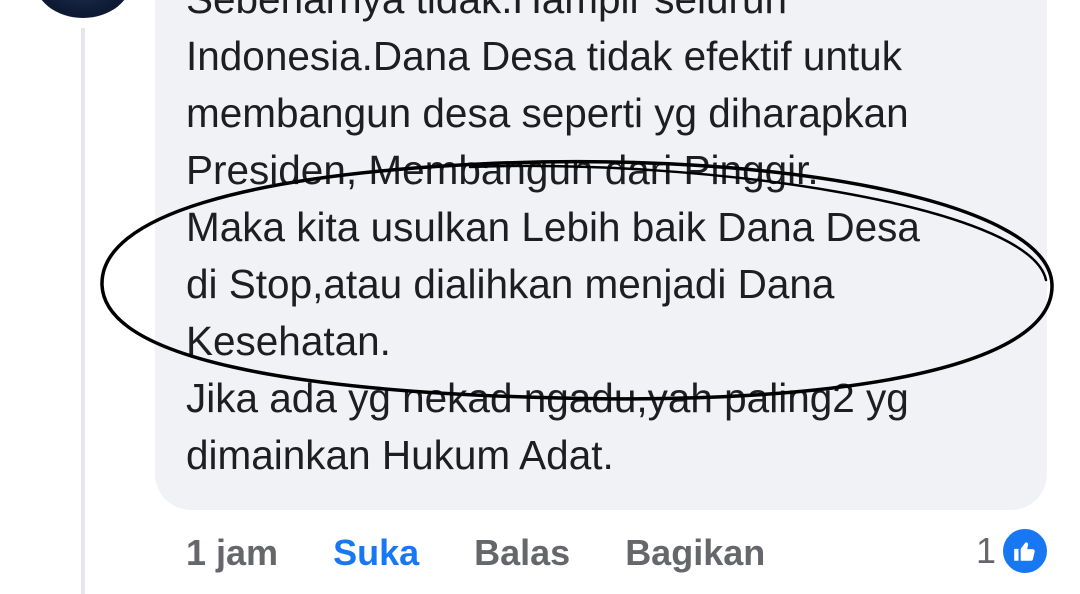  Describe the element at coordinates (486, 11) in the screenshot. I see `comment-line: Sebenarnya tidak.Hampir seluruh` at that location.